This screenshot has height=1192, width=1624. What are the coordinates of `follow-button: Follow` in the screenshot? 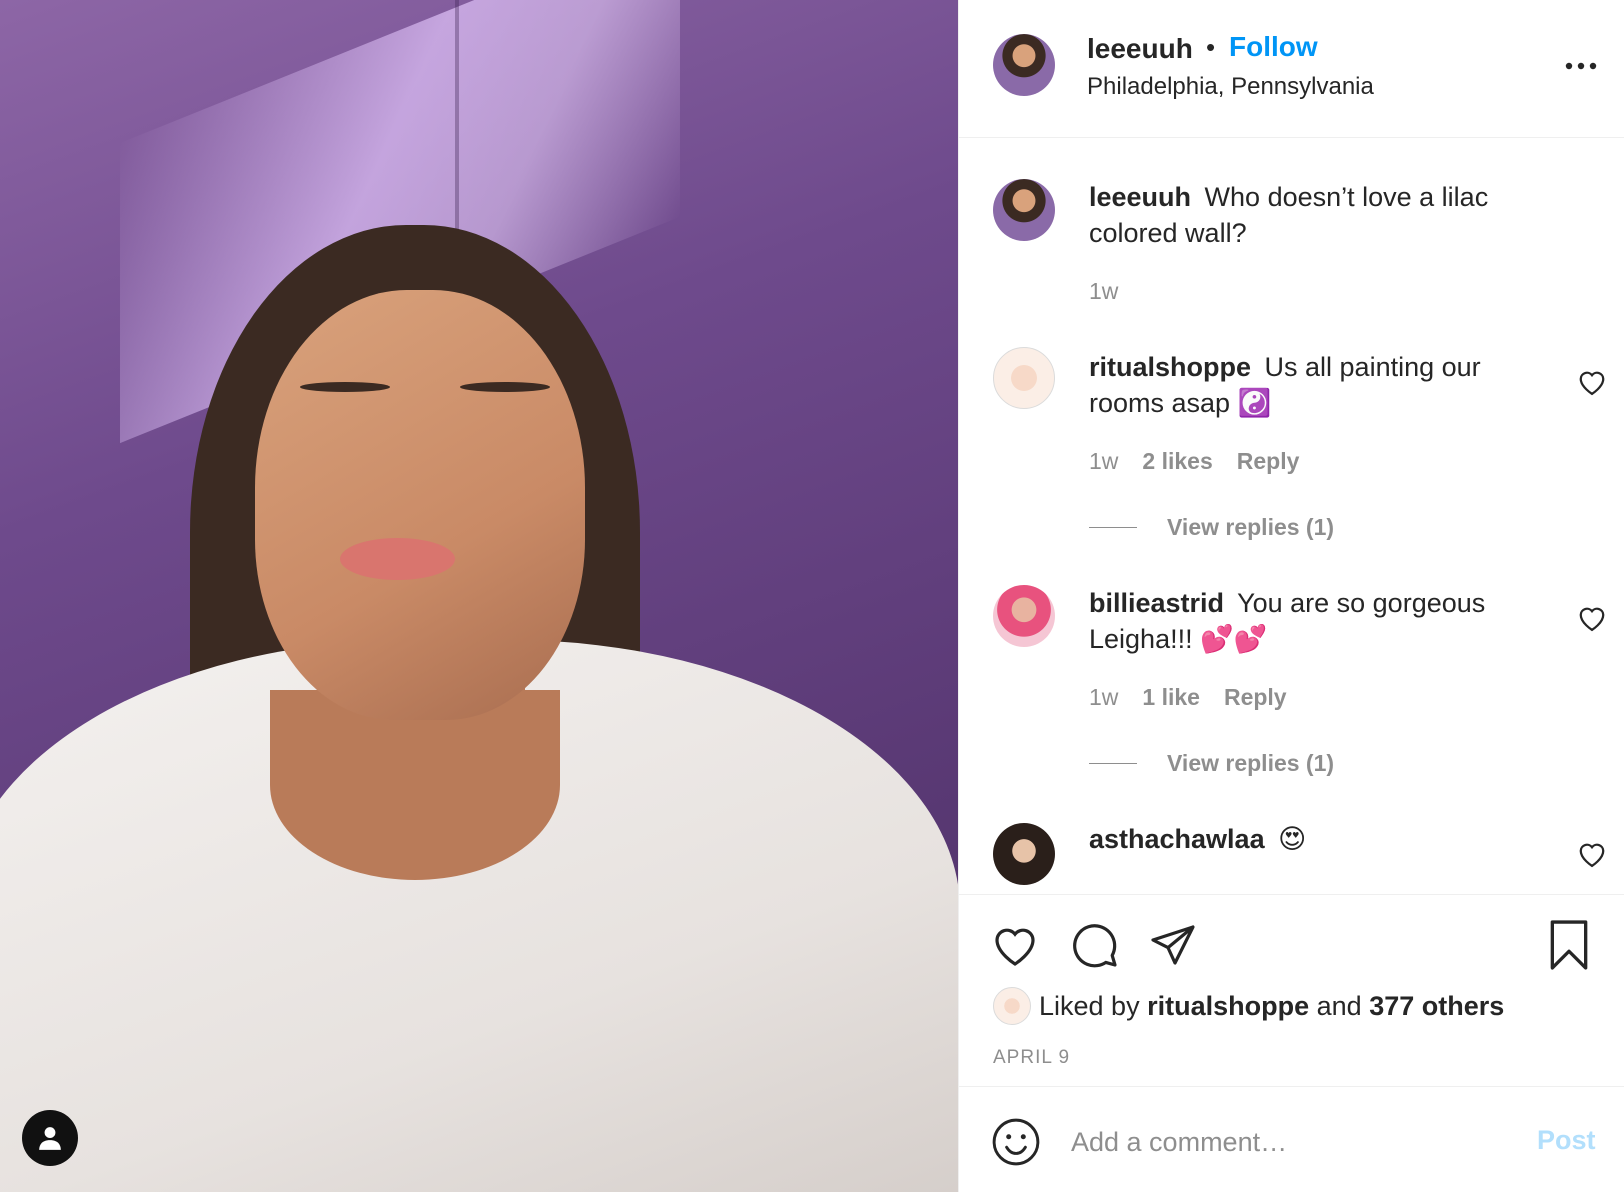 It's located at (1273, 47).